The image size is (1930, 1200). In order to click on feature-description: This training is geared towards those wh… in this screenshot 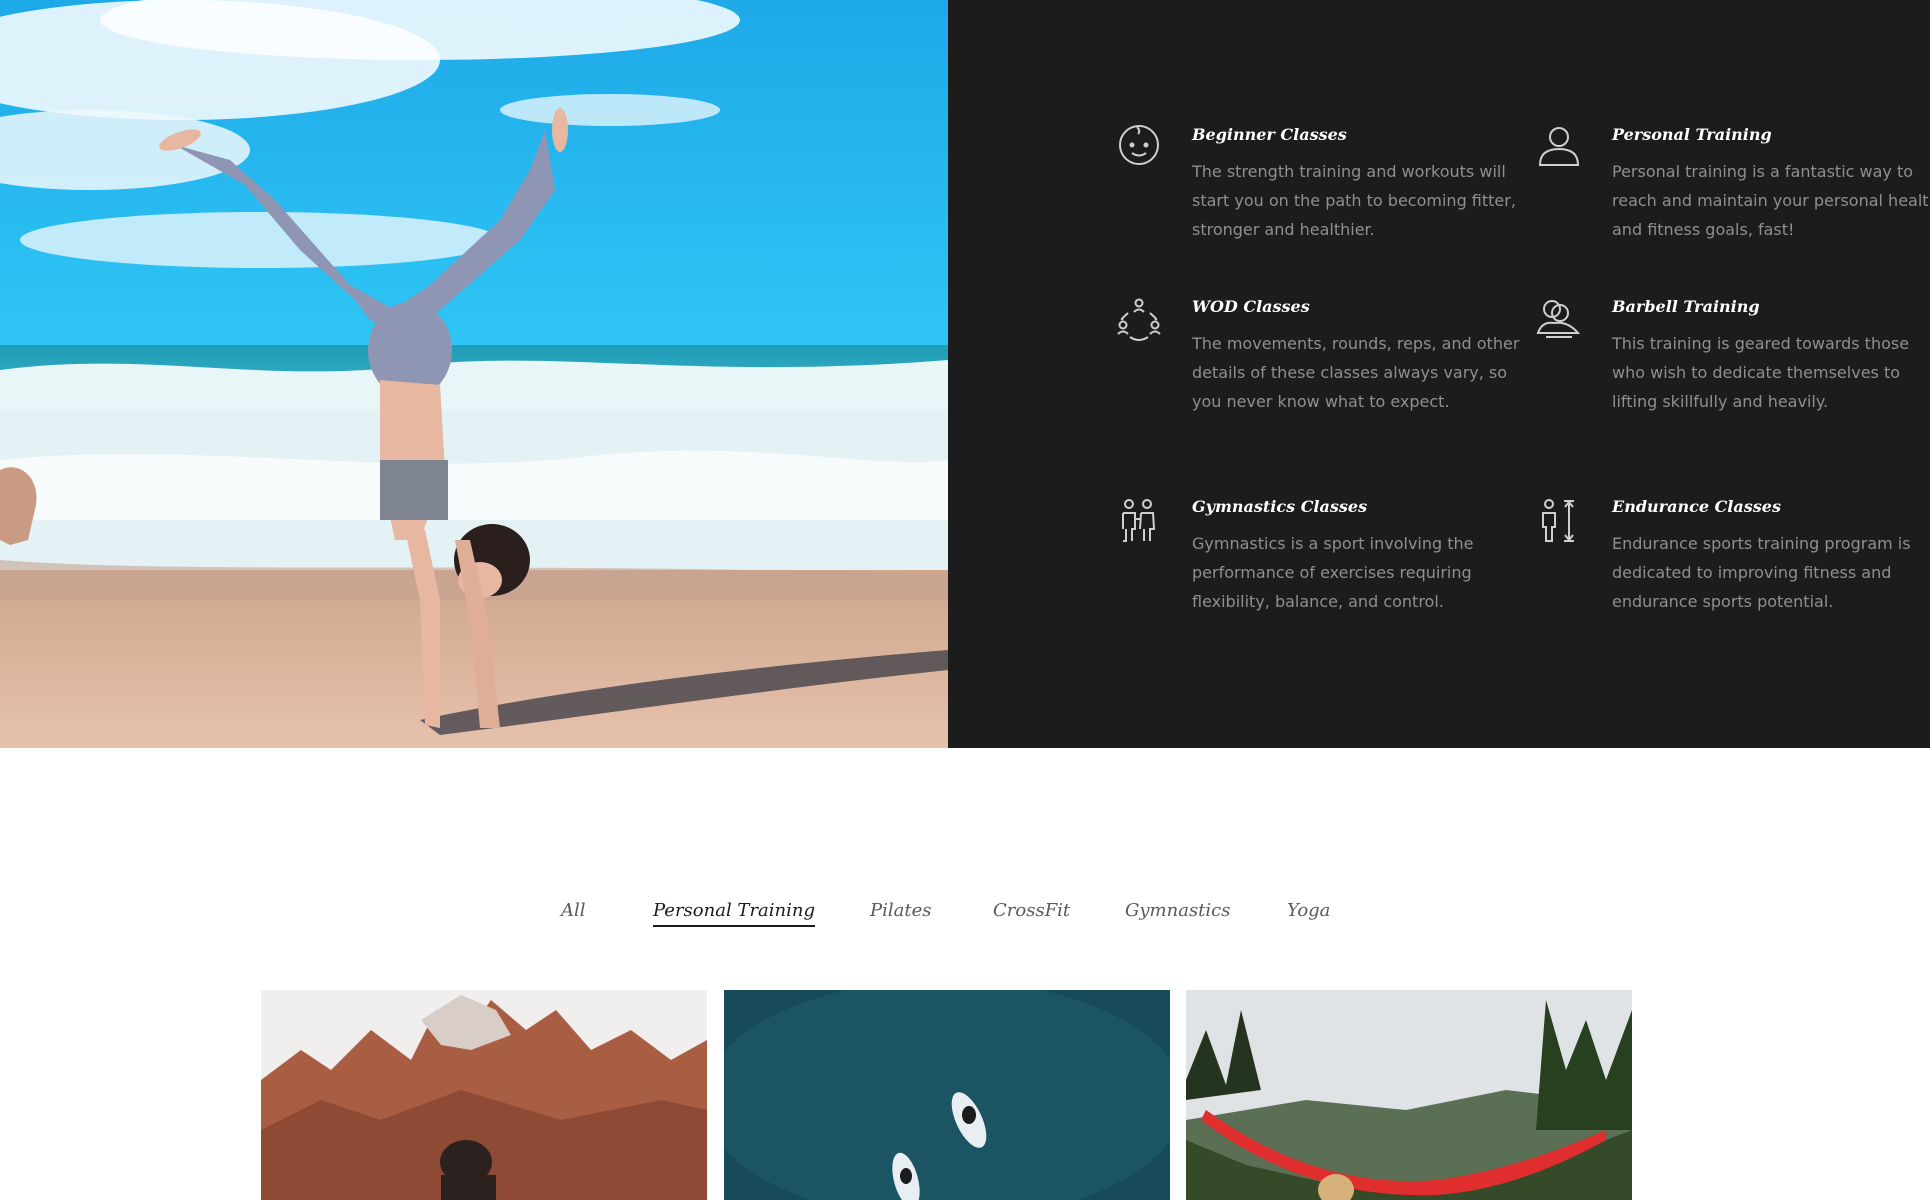, I will do `click(1761, 372)`.